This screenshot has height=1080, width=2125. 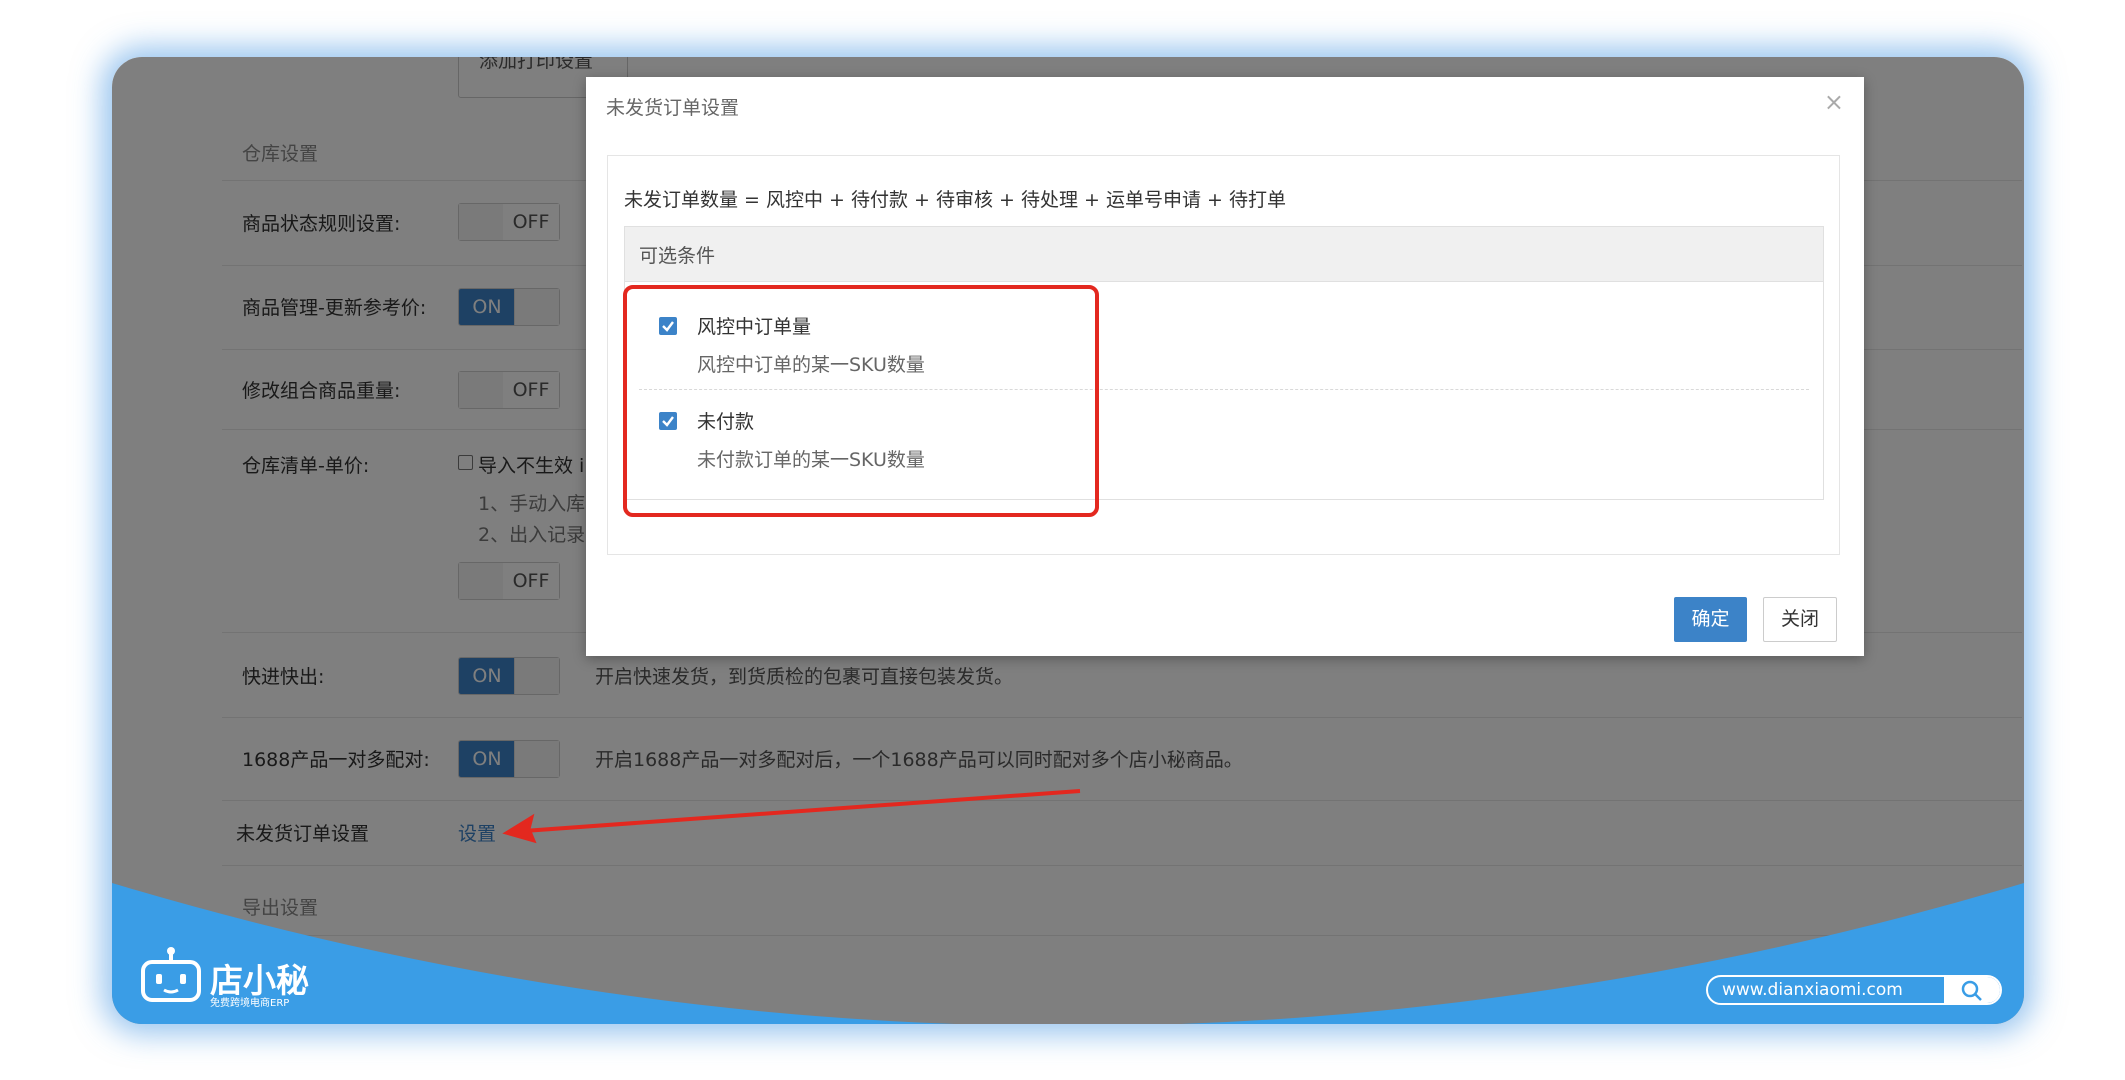 What do you see at coordinates (791, 816) in the screenshot?
I see `annotation-arrow` at bounding box center [791, 816].